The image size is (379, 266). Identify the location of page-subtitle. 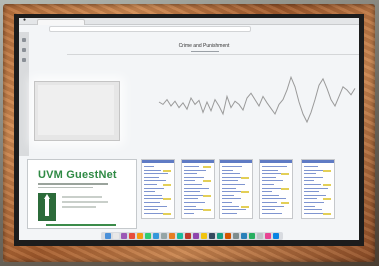
(205, 51).